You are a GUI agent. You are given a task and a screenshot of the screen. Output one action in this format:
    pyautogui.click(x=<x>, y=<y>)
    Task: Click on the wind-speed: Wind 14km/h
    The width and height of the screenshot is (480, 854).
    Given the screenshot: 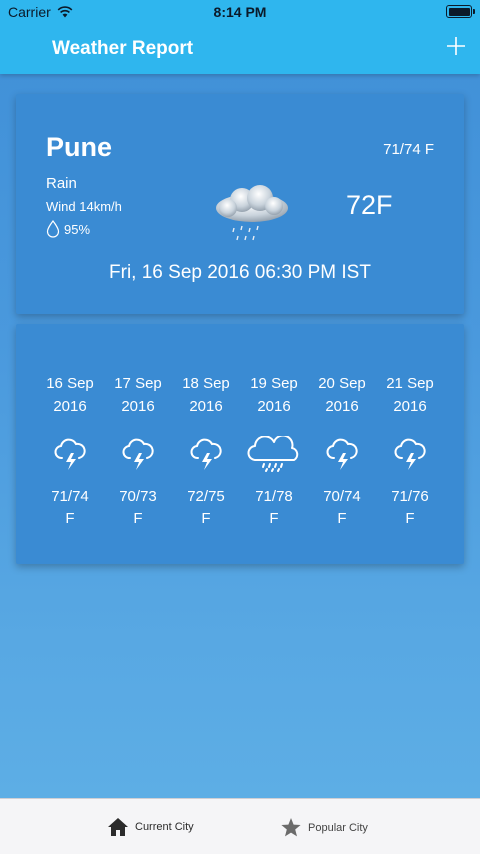 What is the action you would take?
    pyautogui.click(x=84, y=206)
    